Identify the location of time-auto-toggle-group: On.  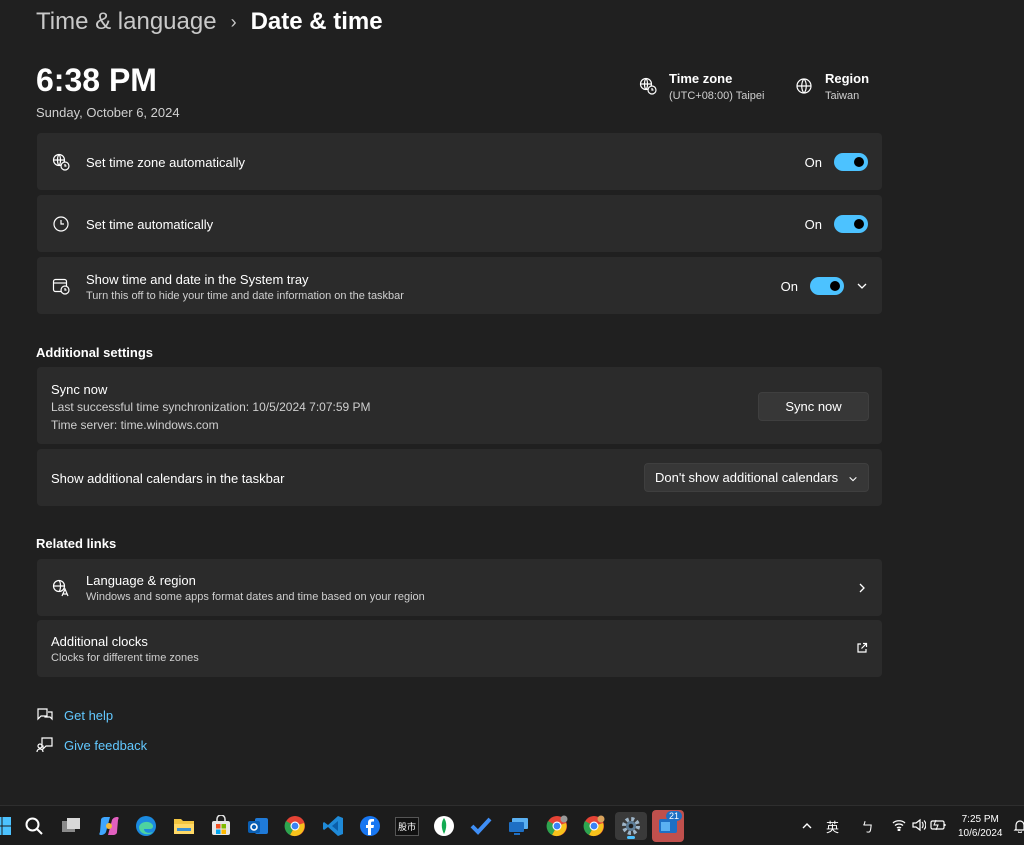
(836, 224).